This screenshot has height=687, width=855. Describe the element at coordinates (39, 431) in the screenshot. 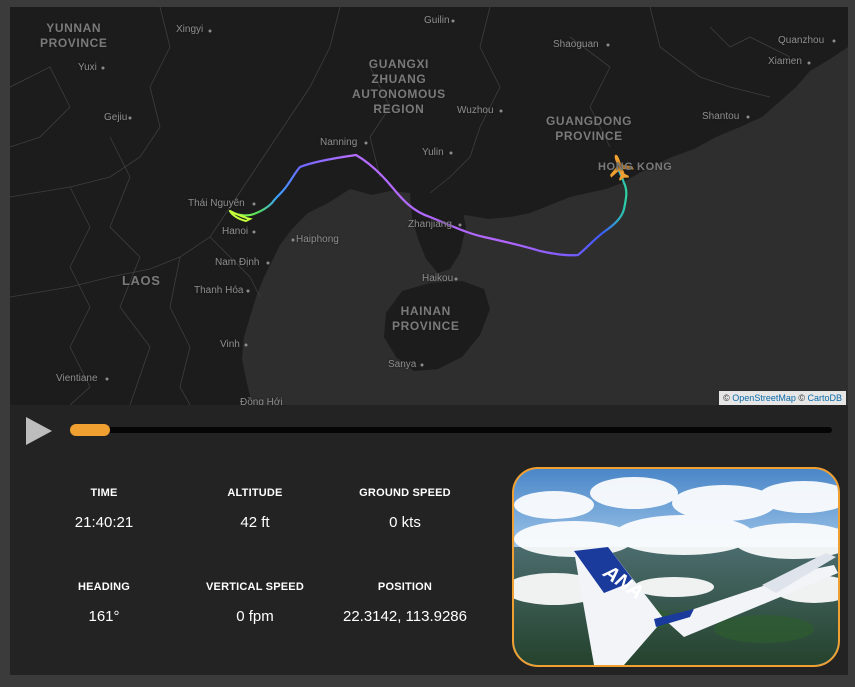

I see `play-icon` at that location.